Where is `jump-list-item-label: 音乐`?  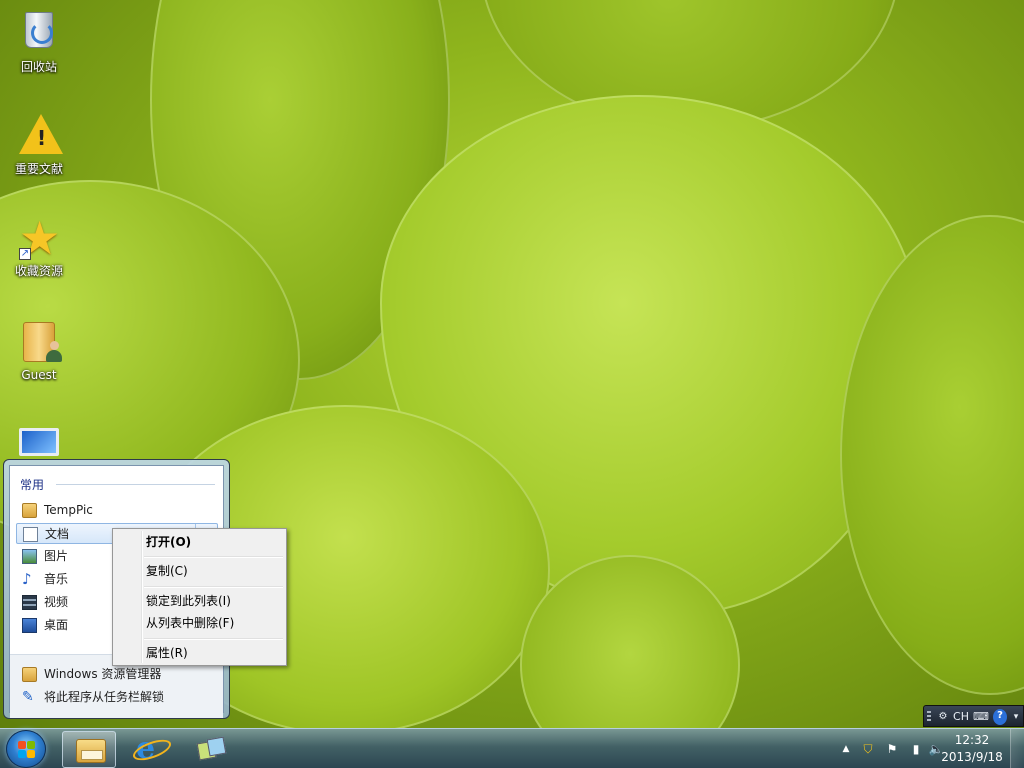
jump-list-item-label: 音乐 is located at coordinates (56, 579).